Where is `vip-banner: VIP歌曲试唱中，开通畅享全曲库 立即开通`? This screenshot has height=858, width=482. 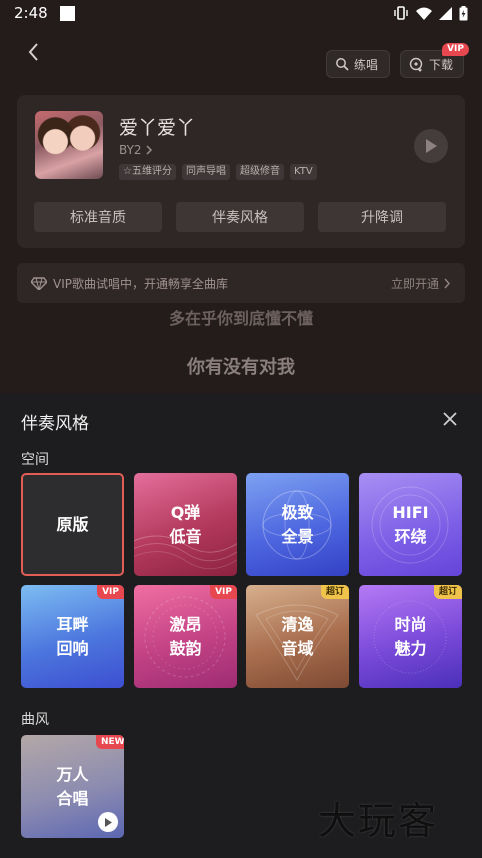 vip-banner: VIP歌曲试唱中，开通畅享全曲库 立即开通 is located at coordinates (241, 283).